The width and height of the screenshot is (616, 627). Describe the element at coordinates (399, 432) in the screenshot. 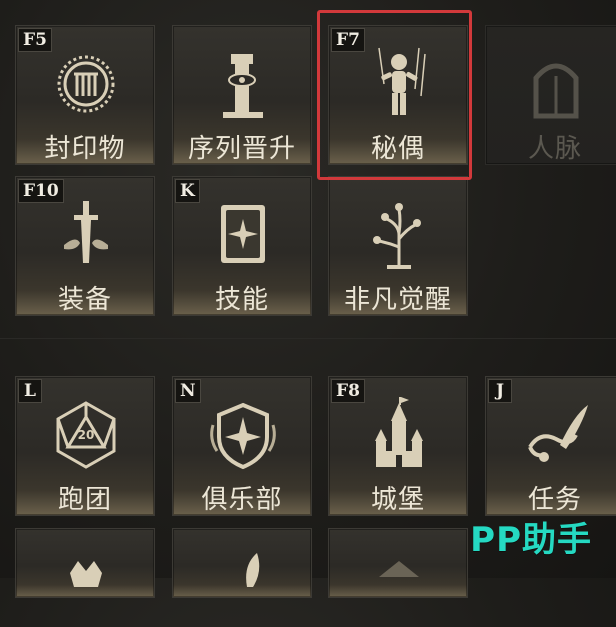

I see `castle-icon` at that location.